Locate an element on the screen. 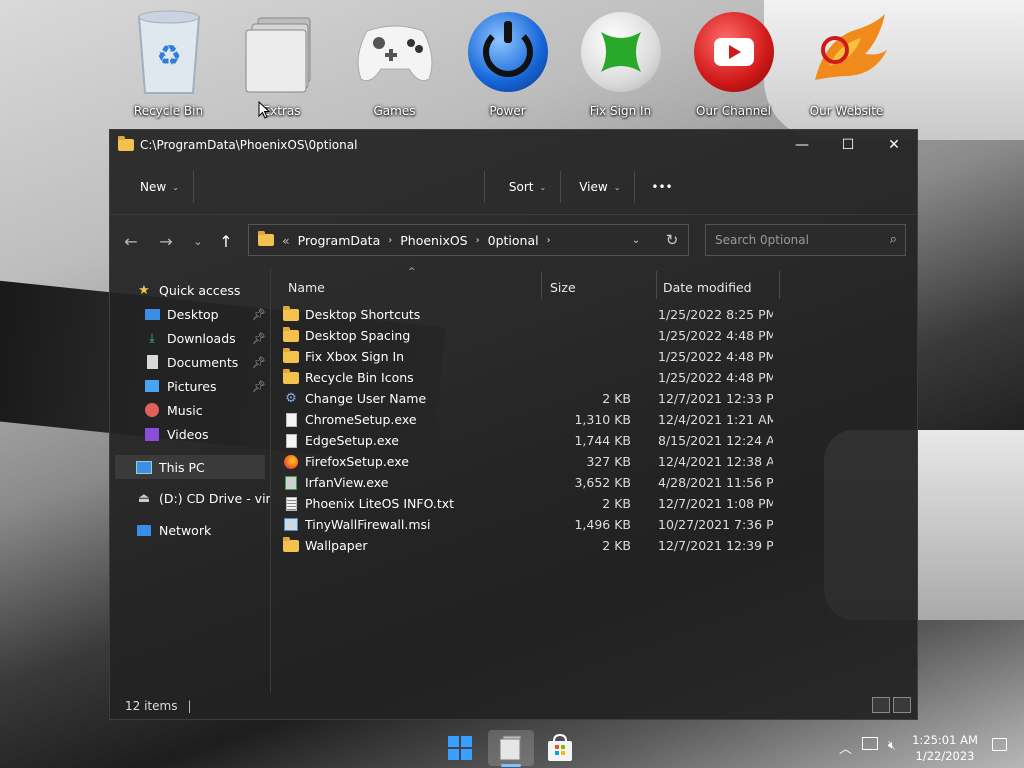  command-bar: New ⌄ Sort ⌄ View ⌄ ••• is located at coordinates (513, 187).